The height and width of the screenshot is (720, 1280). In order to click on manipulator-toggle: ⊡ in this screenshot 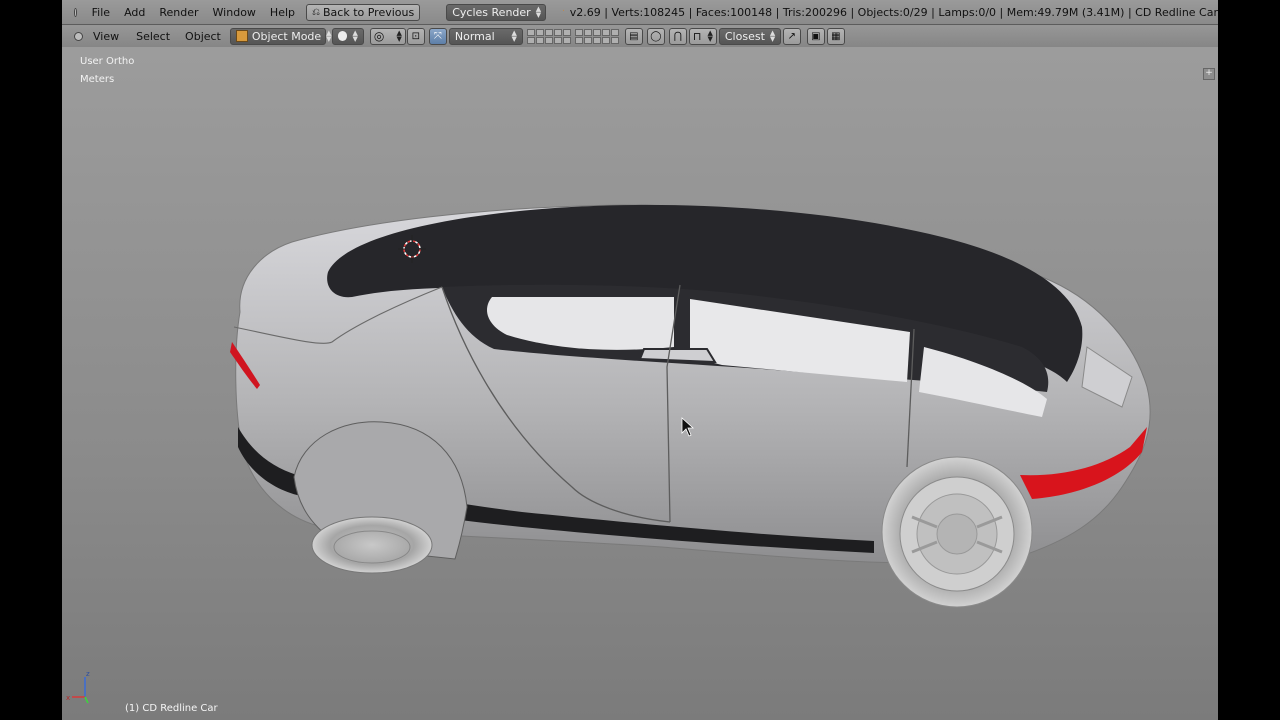, I will do `click(415, 36)`.